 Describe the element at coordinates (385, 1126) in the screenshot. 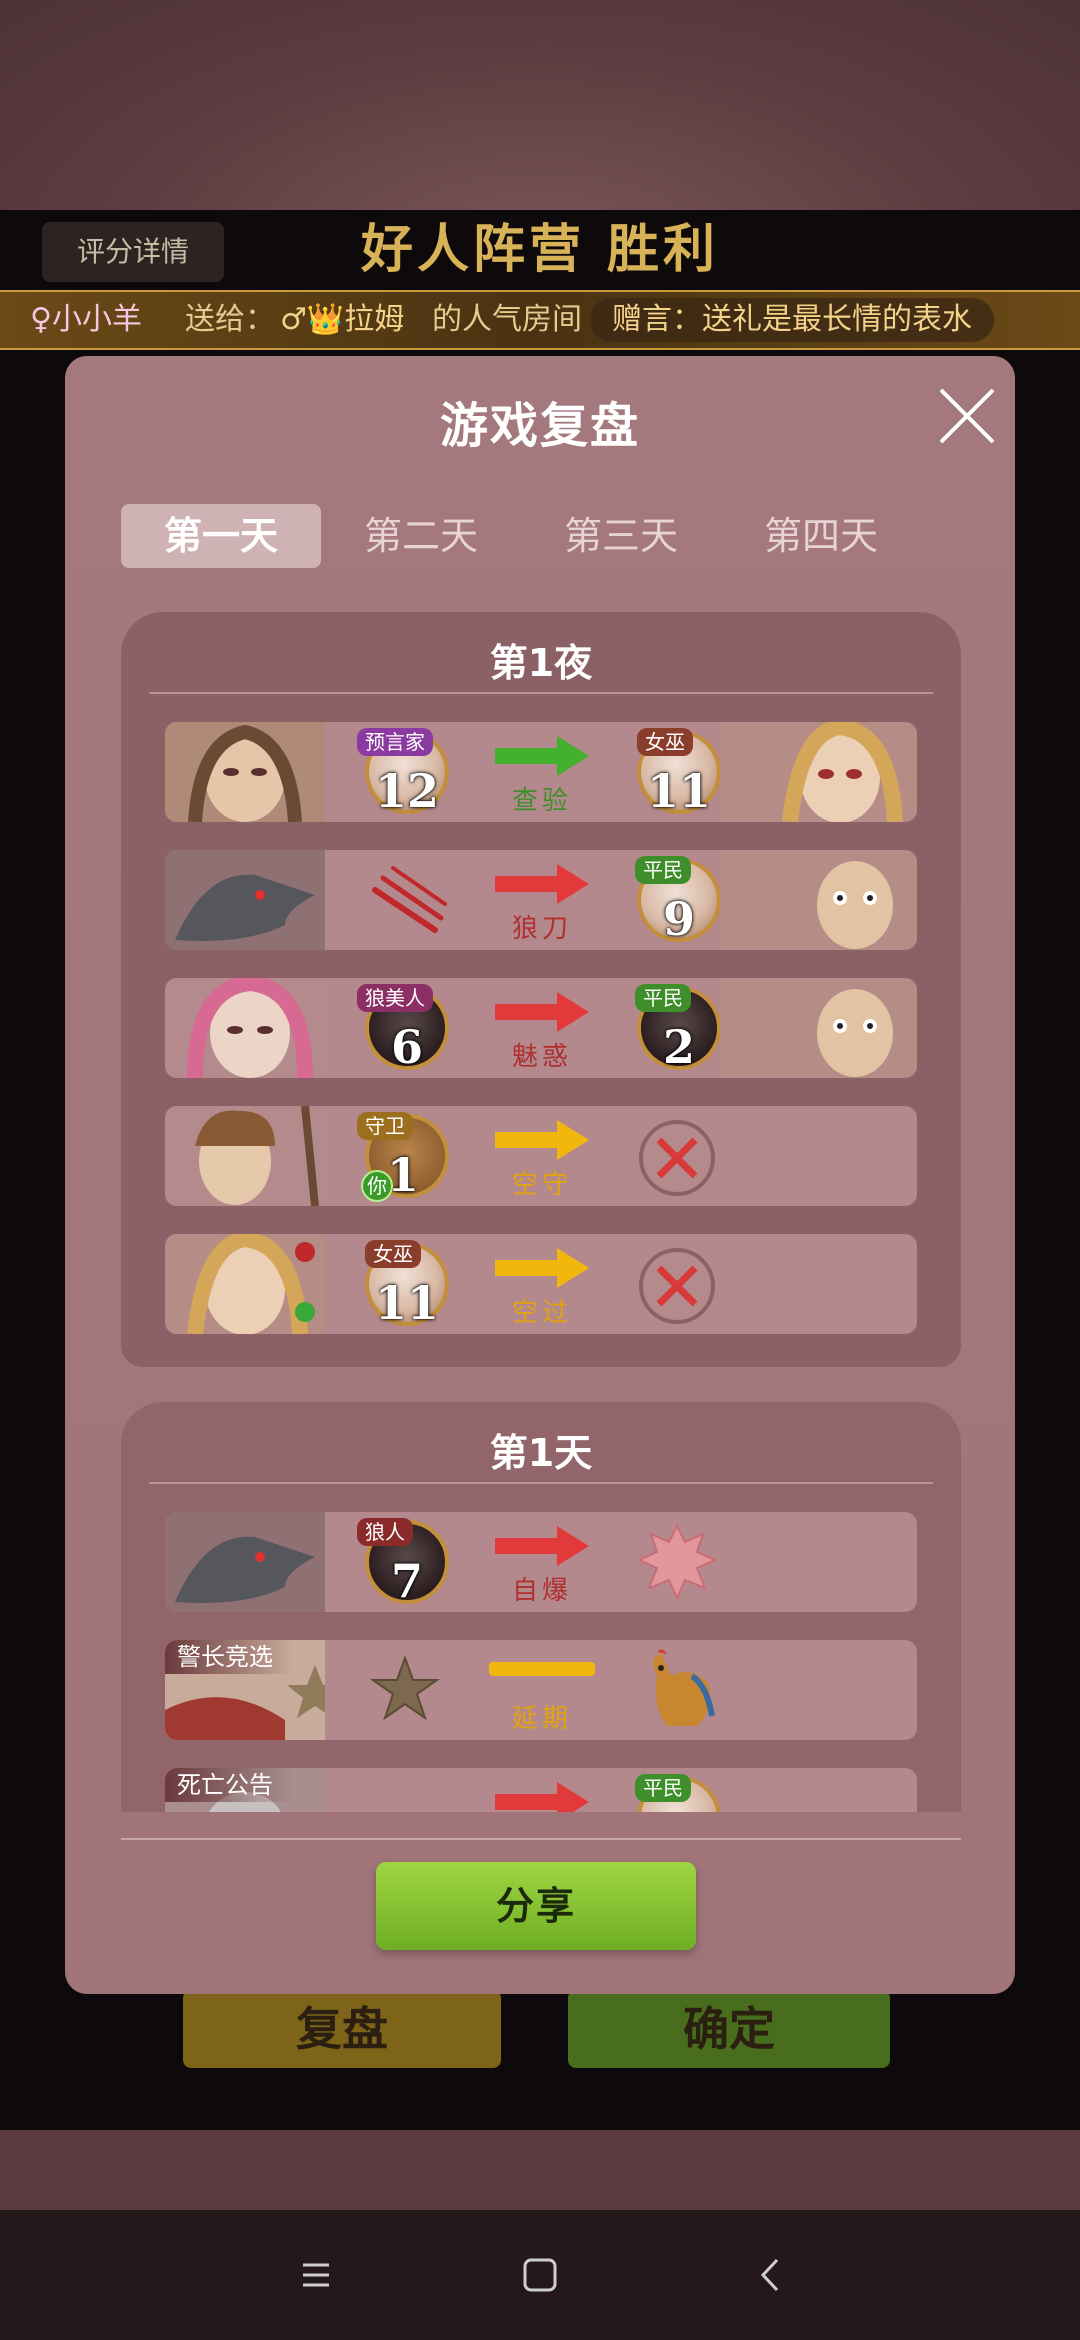

I see `role-tag: 守卫` at that location.